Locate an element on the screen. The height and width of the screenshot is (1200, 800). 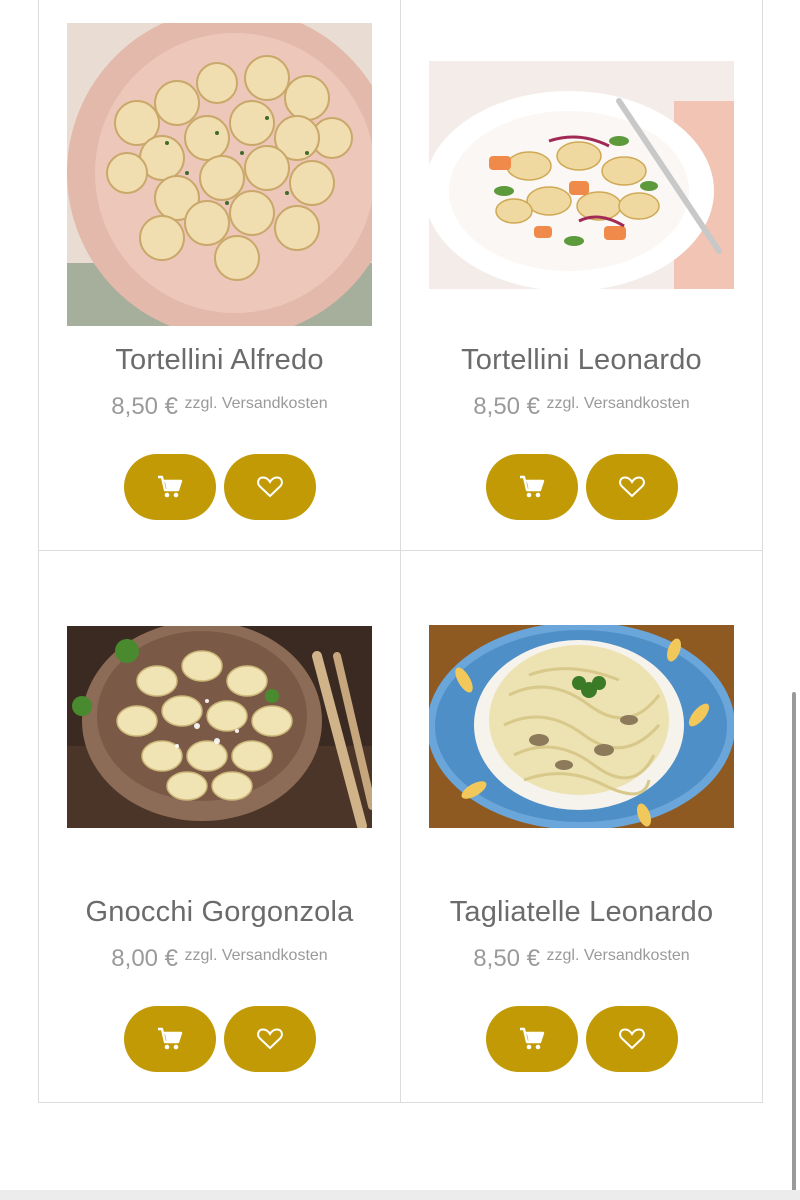
product-title: Tortellini Alfredo is located at coordinates (219, 360).